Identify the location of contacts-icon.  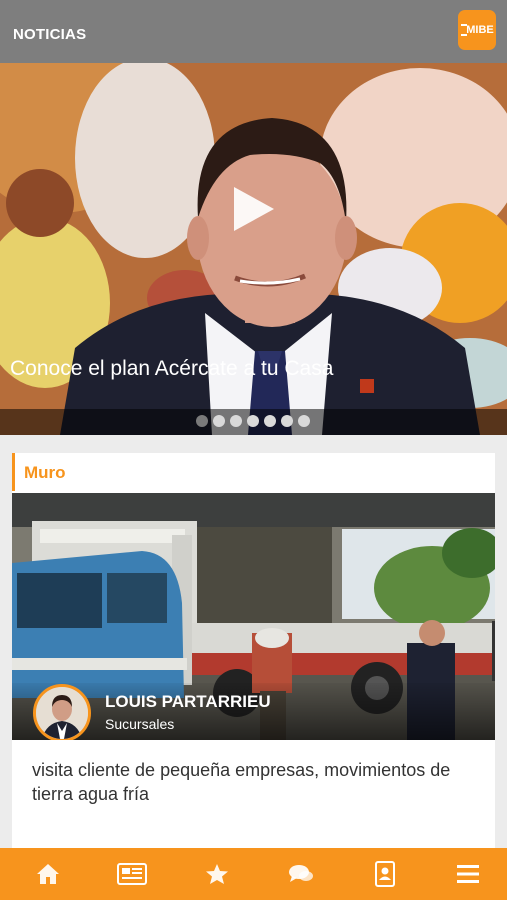
(385, 874).